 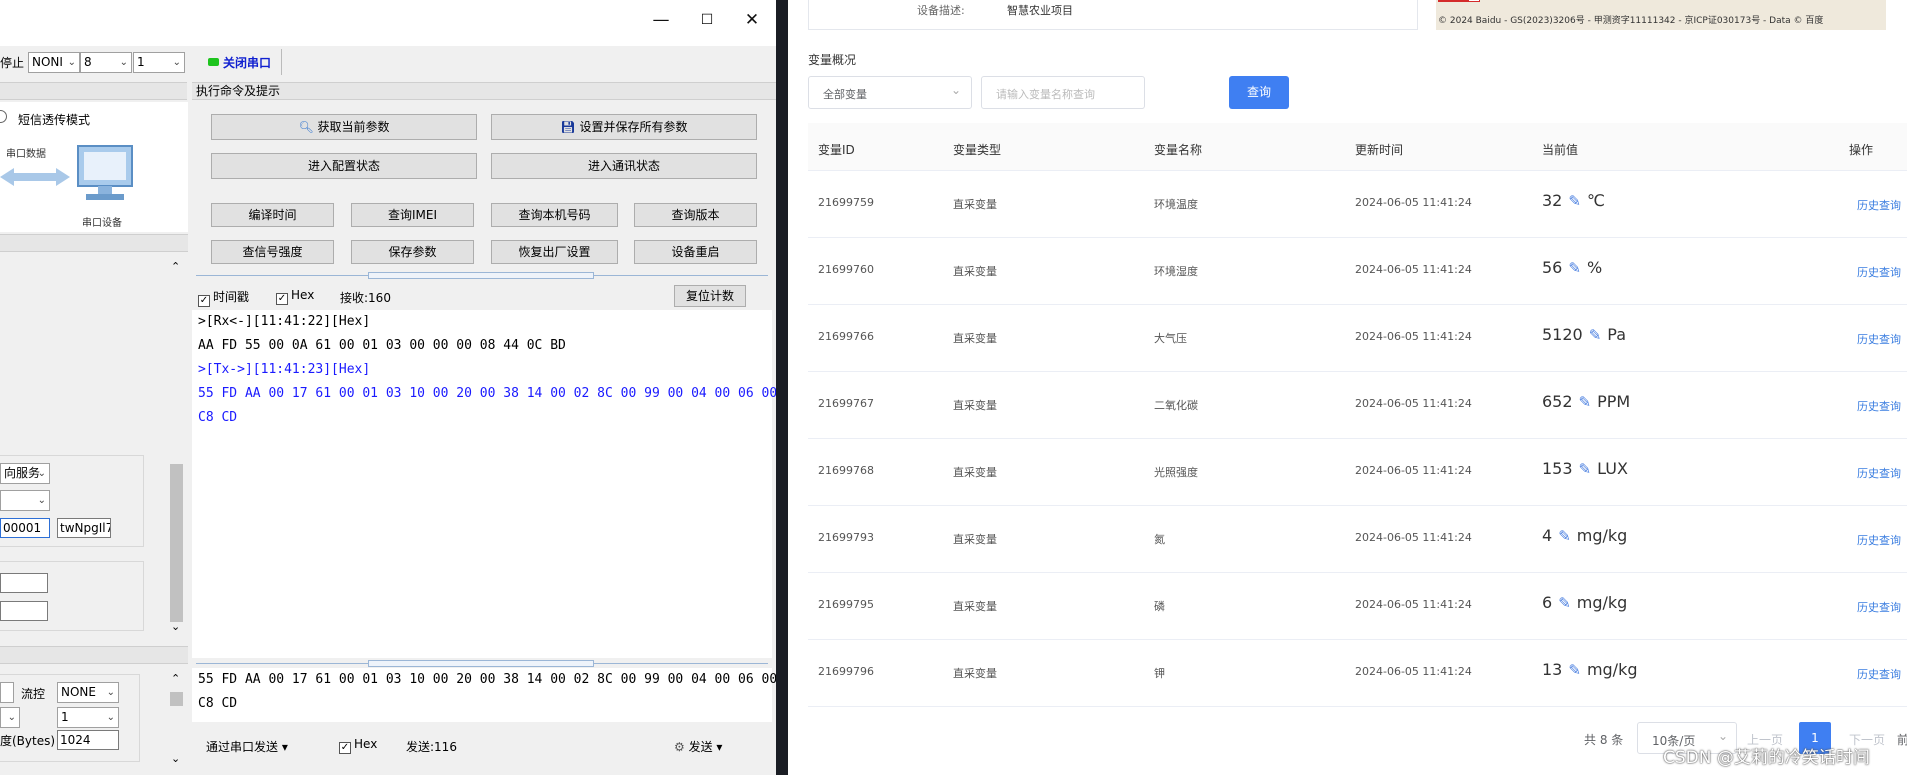 What do you see at coordinates (88, 717) in the screenshot?
I see `flow-select-2: 1 ⌄` at bounding box center [88, 717].